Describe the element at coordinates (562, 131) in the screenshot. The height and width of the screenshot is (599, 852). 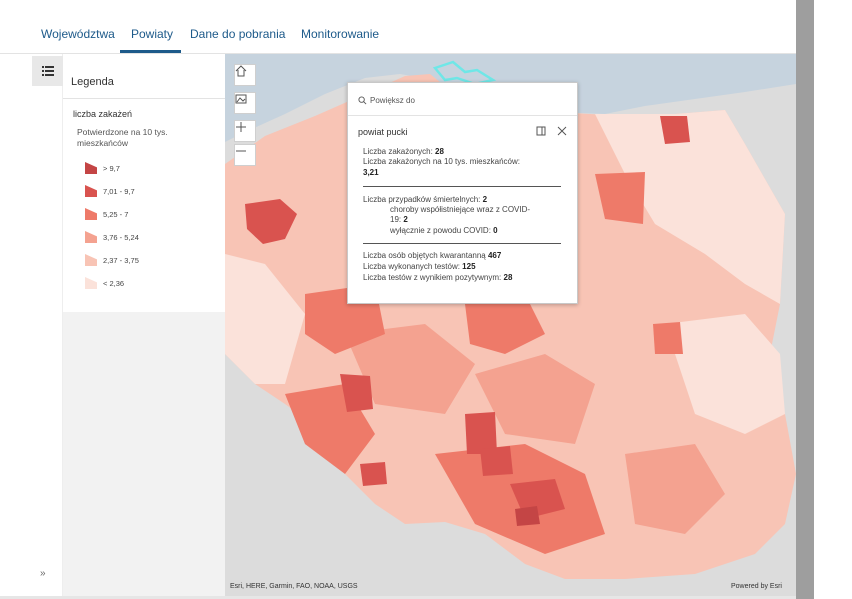
I see `close-icon` at that location.